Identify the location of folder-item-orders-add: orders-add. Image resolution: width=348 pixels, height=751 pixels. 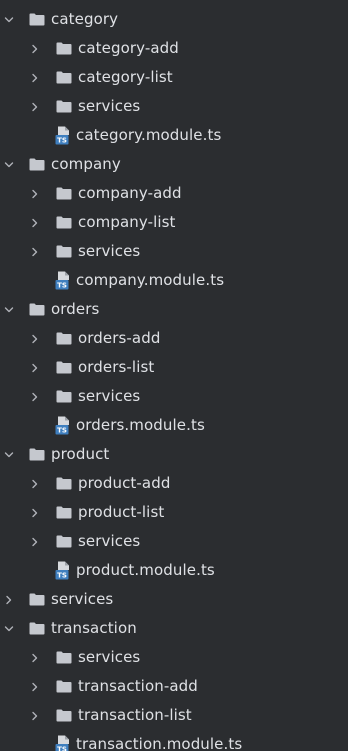
(174, 338).